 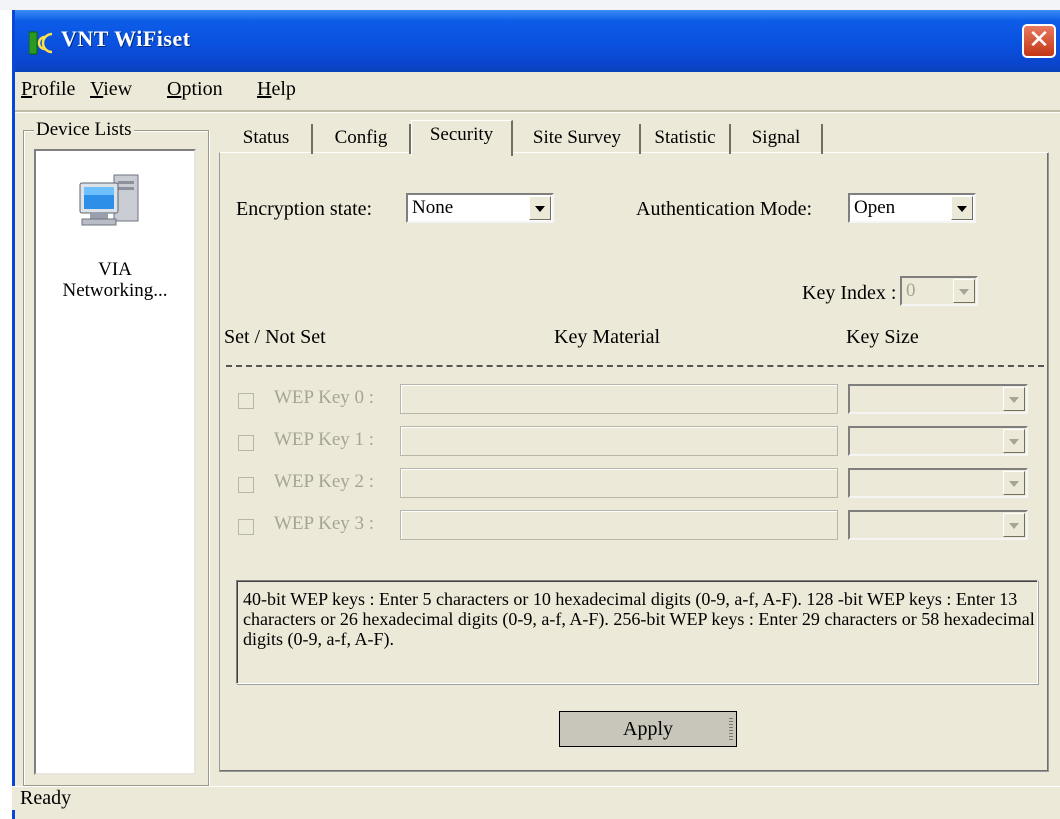 What do you see at coordinates (126, 38) in the screenshot?
I see `window-title: VNT WiFiset` at bounding box center [126, 38].